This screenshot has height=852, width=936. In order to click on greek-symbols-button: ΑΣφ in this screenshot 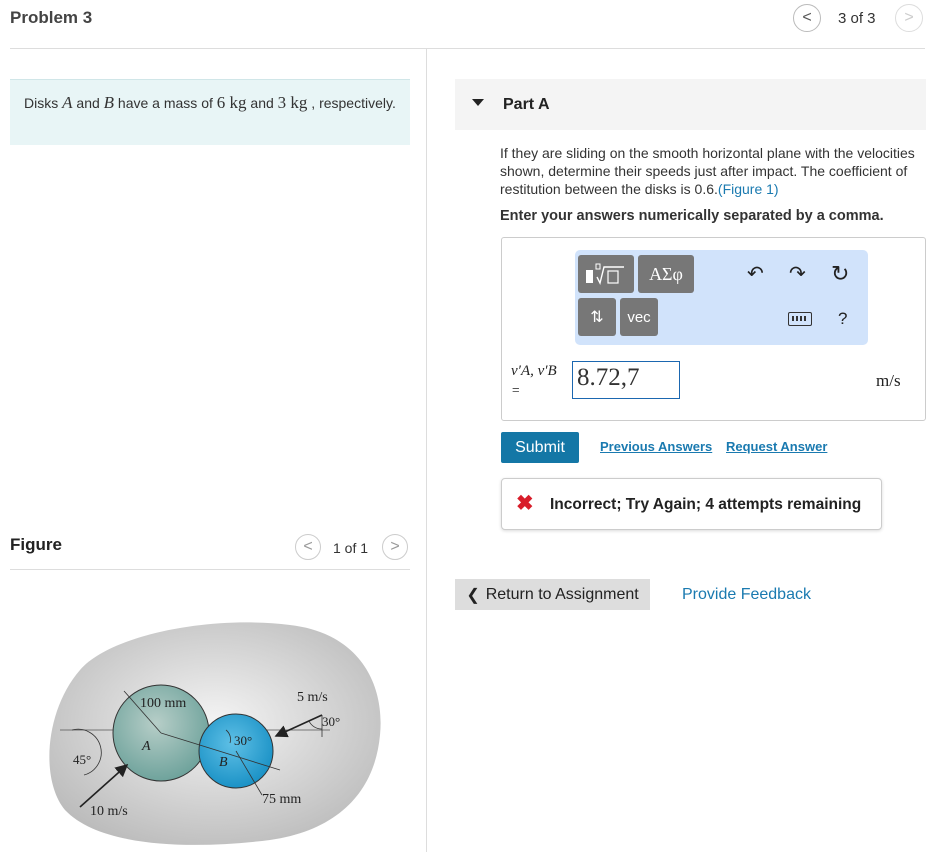, I will do `click(666, 274)`.